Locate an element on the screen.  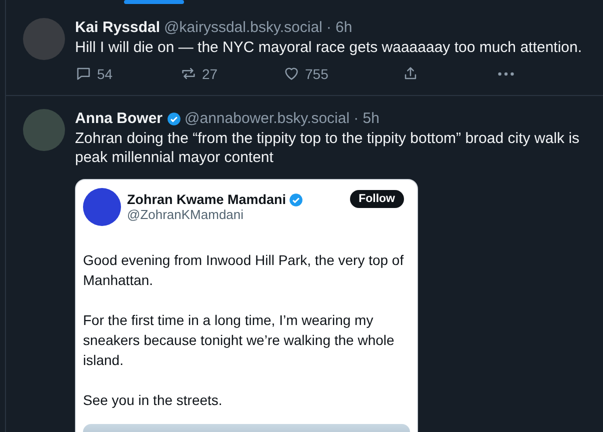
author-name: Anna Bower is located at coordinates (119, 118).